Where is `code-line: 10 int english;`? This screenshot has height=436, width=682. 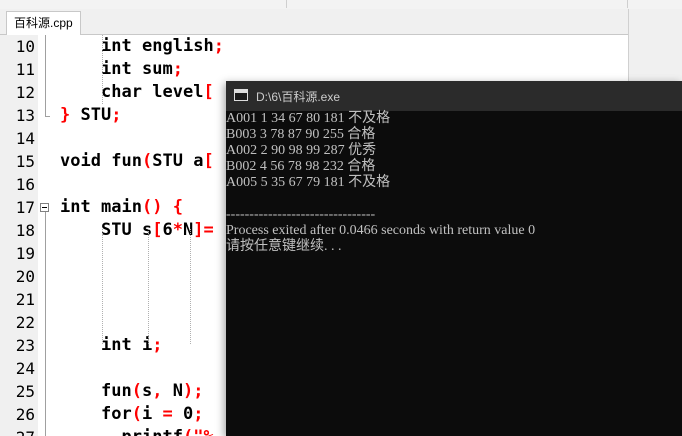
code-line: 10 int english; is located at coordinates (314, 46).